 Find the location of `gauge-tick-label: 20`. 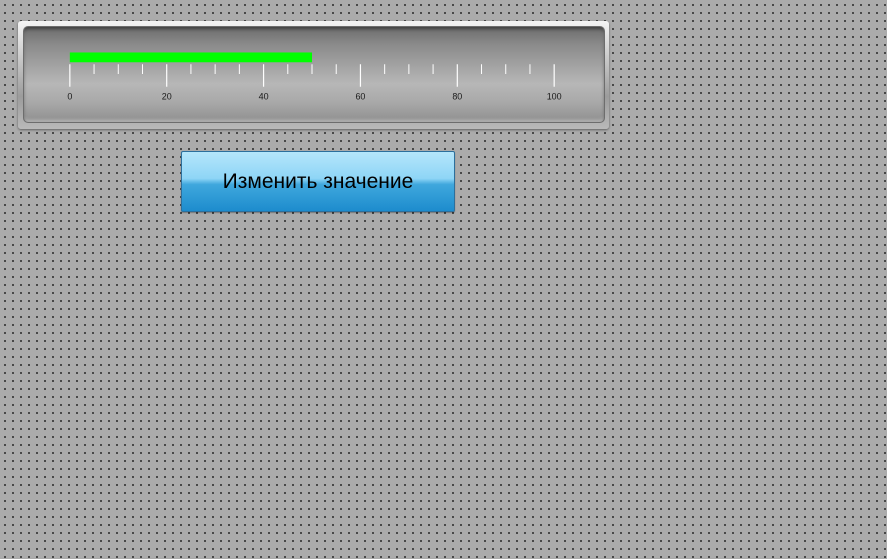

gauge-tick-label: 20 is located at coordinates (167, 97).